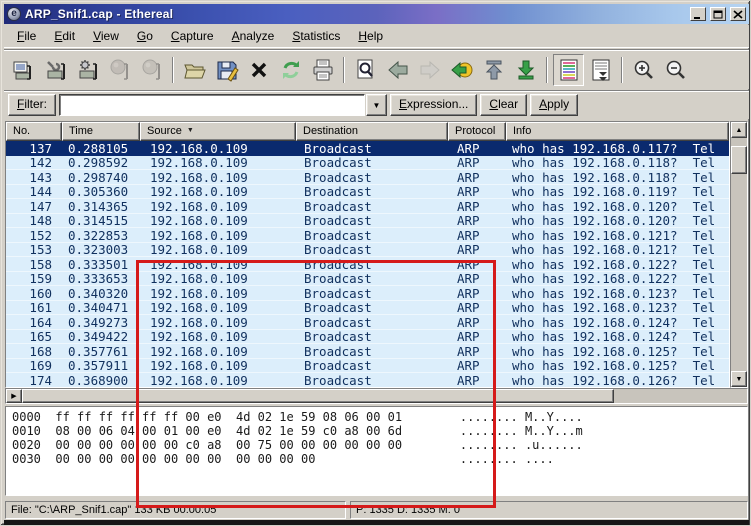 The height and width of the screenshot is (526, 751). What do you see at coordinates (101, 131) in the screenshot?
I see `column-header-time: Time` at bounding box center [101, 131].